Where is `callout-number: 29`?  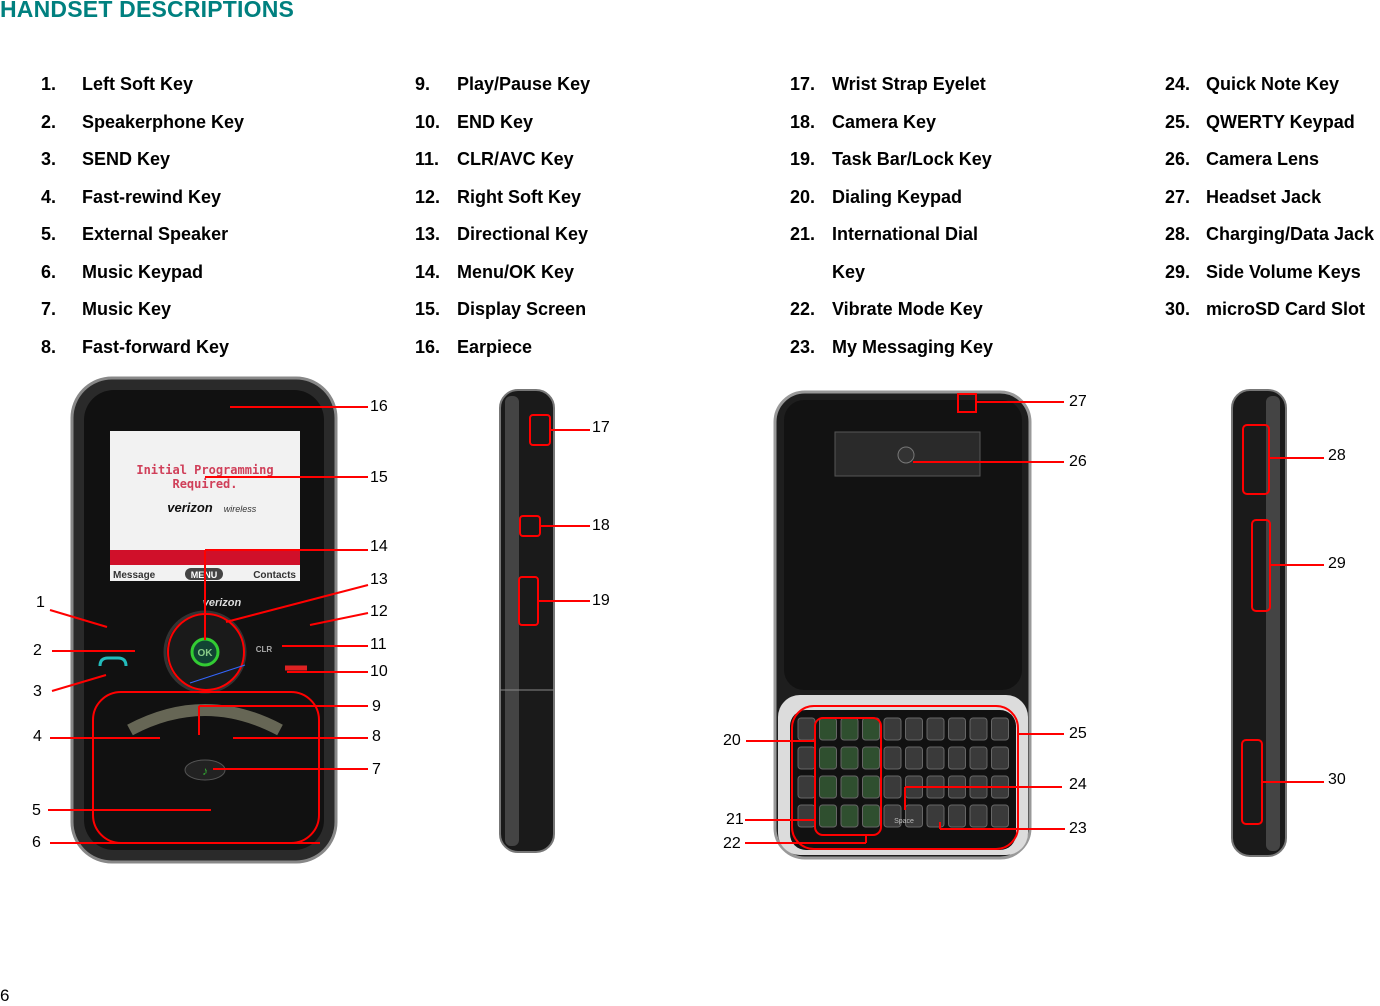 callout-number: 29 is located at coordinates (1337, 563).